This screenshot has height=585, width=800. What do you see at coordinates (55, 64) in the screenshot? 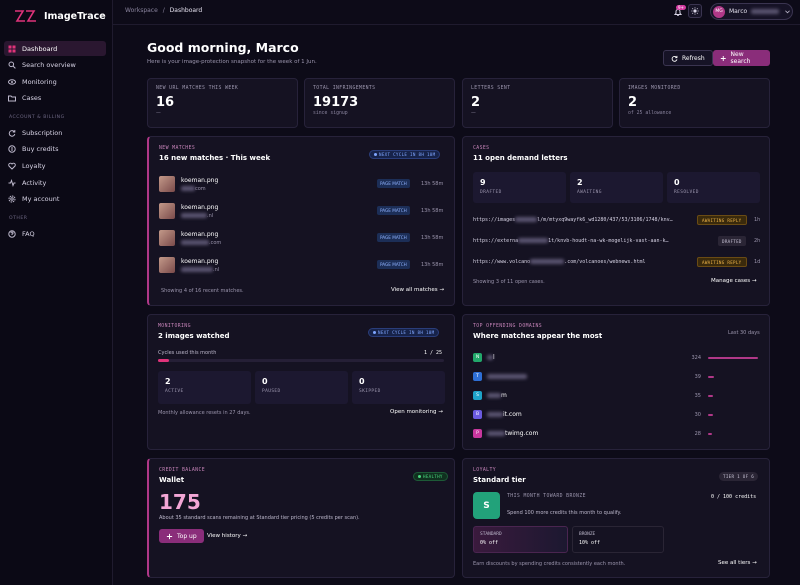
I see `sidebar-item-search-overview: Search overview` at bounding box center [55, 64].